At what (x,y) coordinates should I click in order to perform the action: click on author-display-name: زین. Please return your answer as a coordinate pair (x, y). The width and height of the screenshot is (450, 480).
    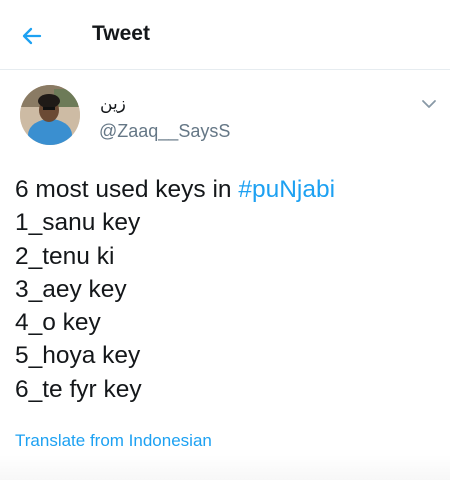
    Looking at the image, I should click on (113, 104).